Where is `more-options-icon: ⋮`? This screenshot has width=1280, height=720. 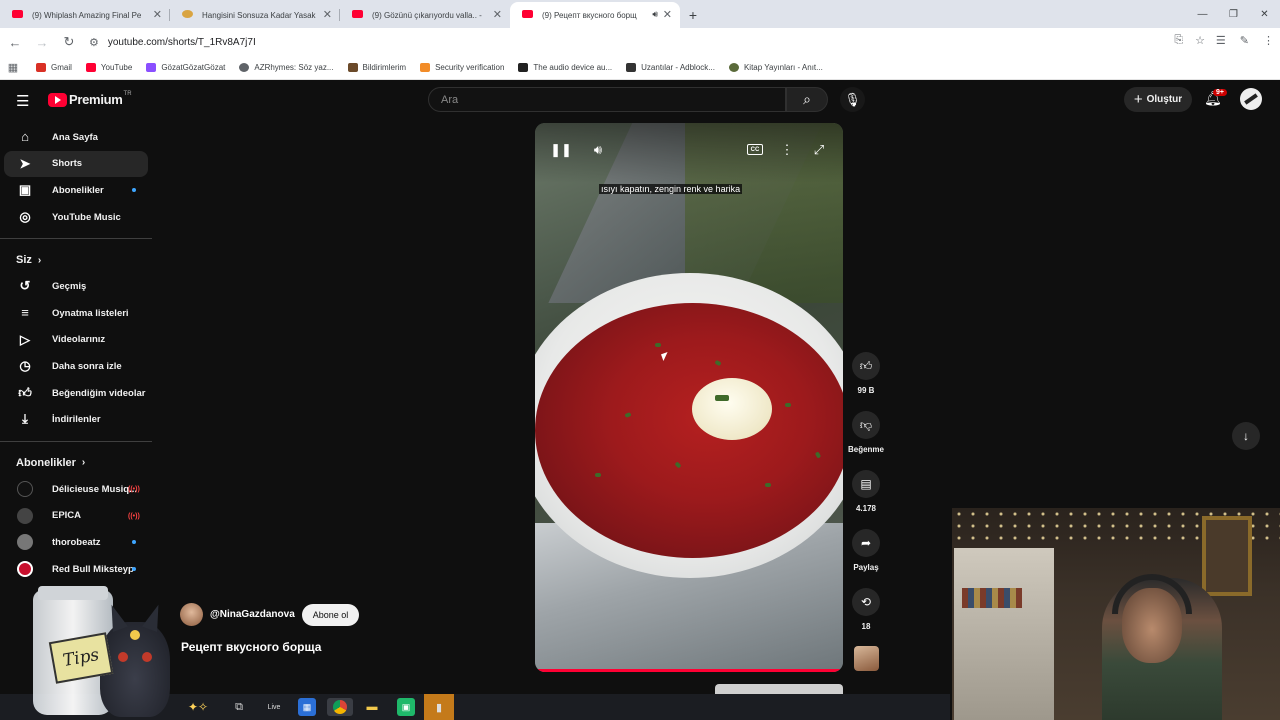
more-options-icon: ⋮ is located at coordinates (787, 150).